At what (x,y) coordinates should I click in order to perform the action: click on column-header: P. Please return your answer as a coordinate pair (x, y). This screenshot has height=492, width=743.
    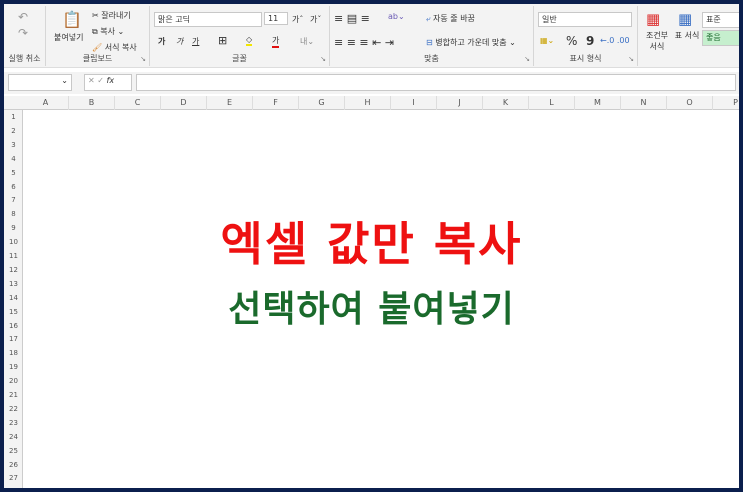
    Looking at the image, I should click on (726, 103).